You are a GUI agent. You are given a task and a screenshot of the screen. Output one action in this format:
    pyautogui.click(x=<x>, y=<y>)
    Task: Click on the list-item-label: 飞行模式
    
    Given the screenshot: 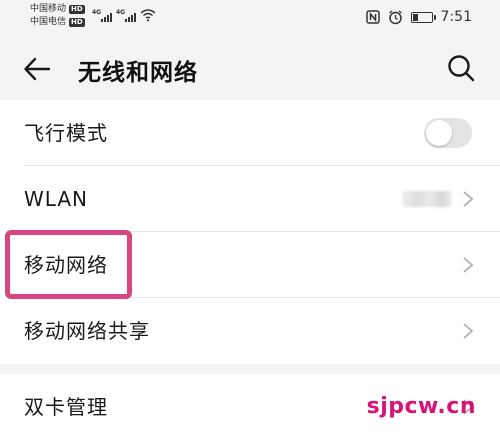 What is the action you would take?
    pyautogui.click(x=66, y=133)
    